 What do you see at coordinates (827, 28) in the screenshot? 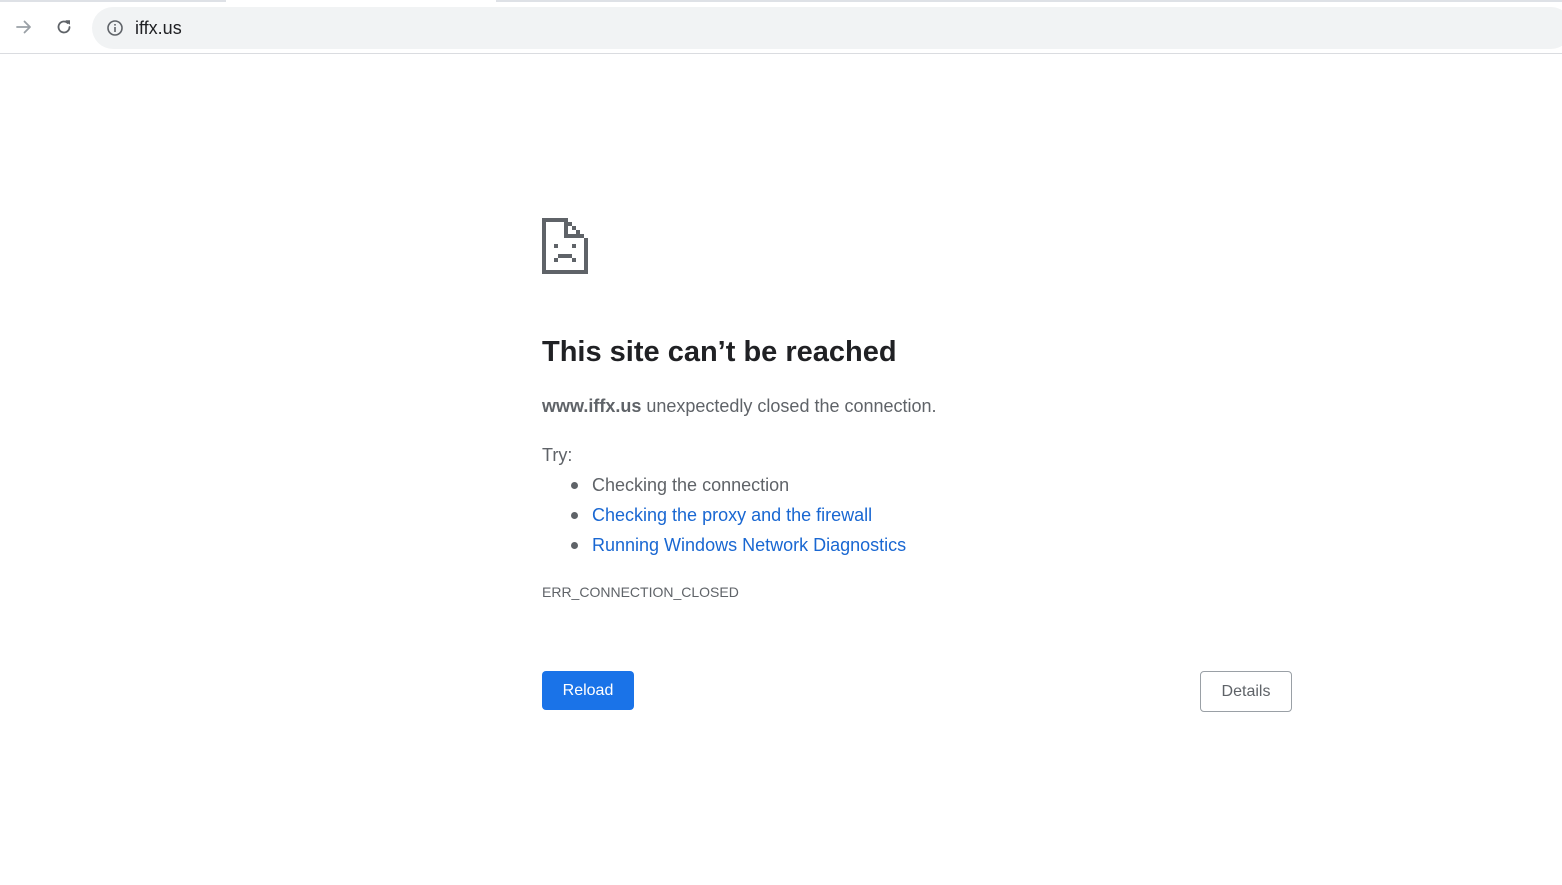
I see `address-bar: iffx.us` at bounding box center [827, 28].